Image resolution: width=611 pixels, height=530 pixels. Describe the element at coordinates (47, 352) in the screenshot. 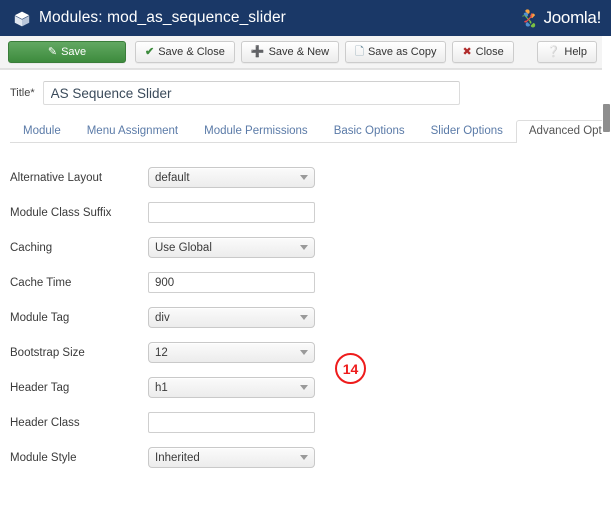

I see `label-bootstrap-size: Bootstrap Size` at that location.